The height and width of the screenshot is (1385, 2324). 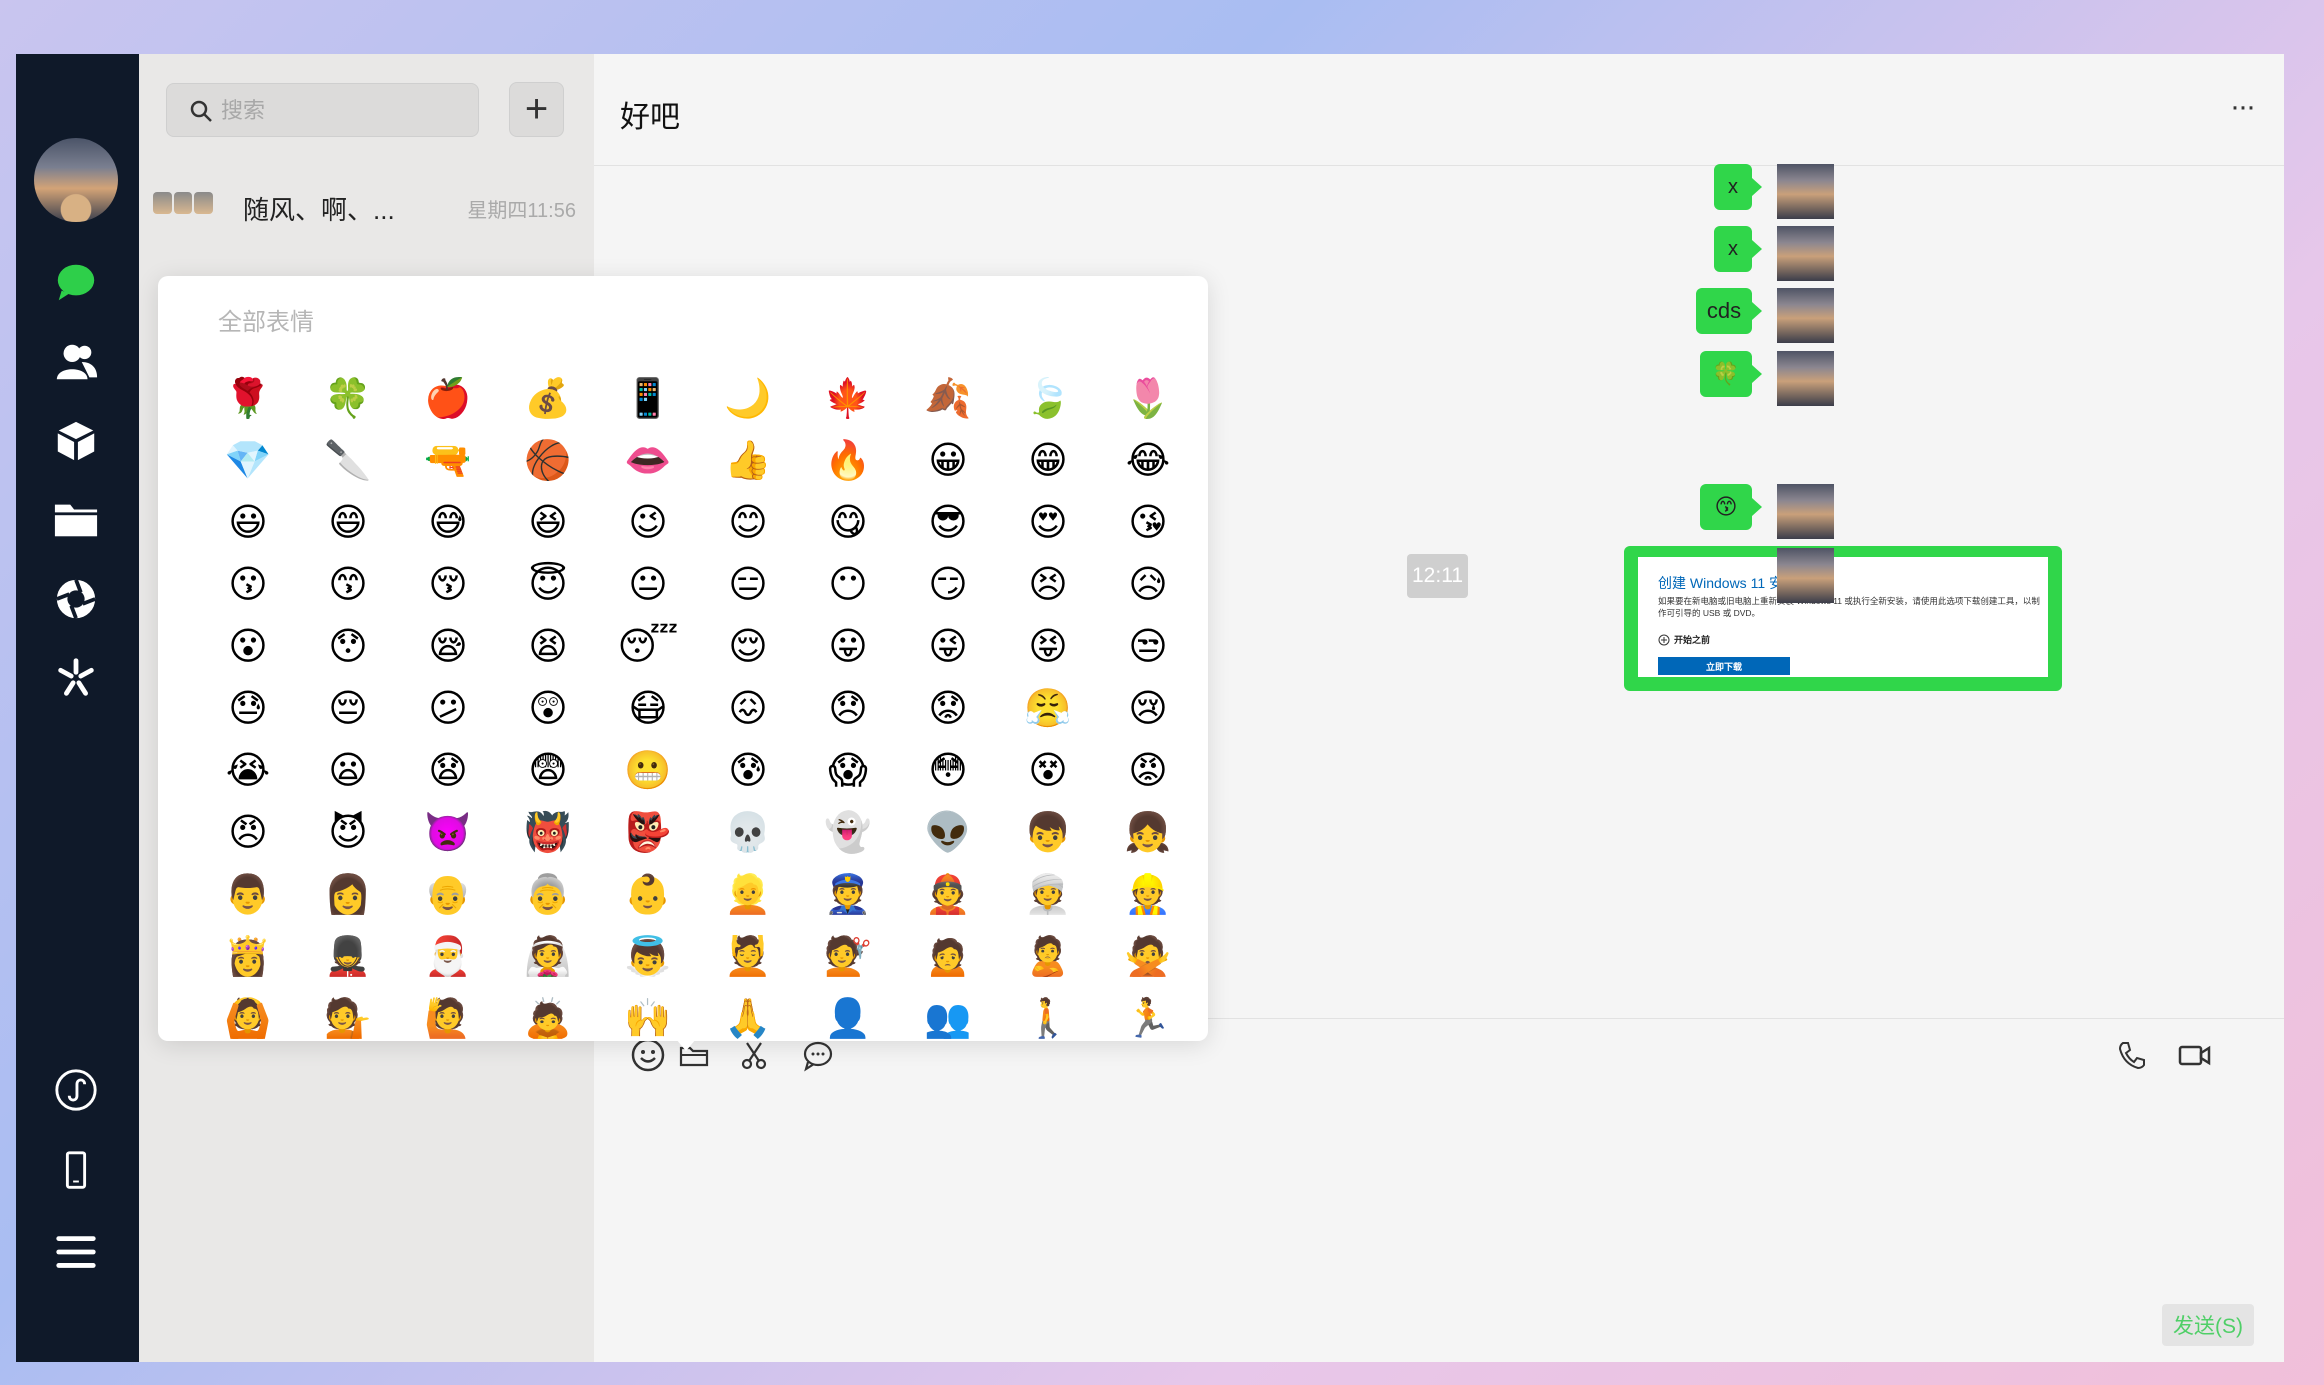 I want to click on emoji-item: 👽, so click(x=948, y=833).